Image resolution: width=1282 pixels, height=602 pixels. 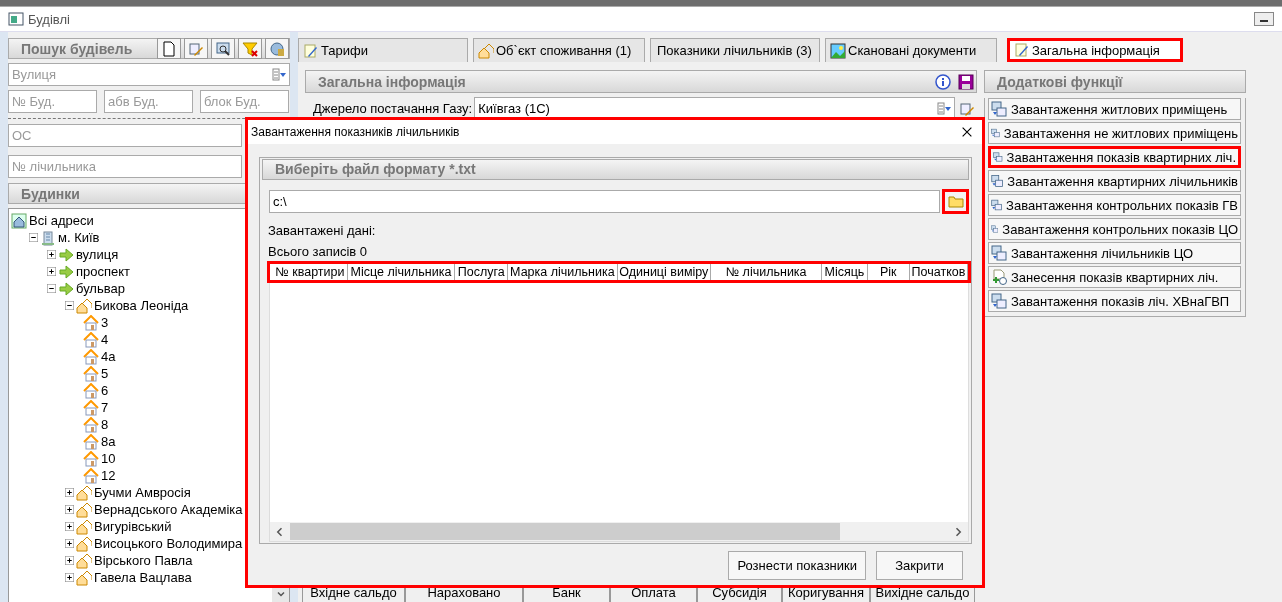 I want to click on column-header: Одиниці виміру, so click(x=664, y=271).